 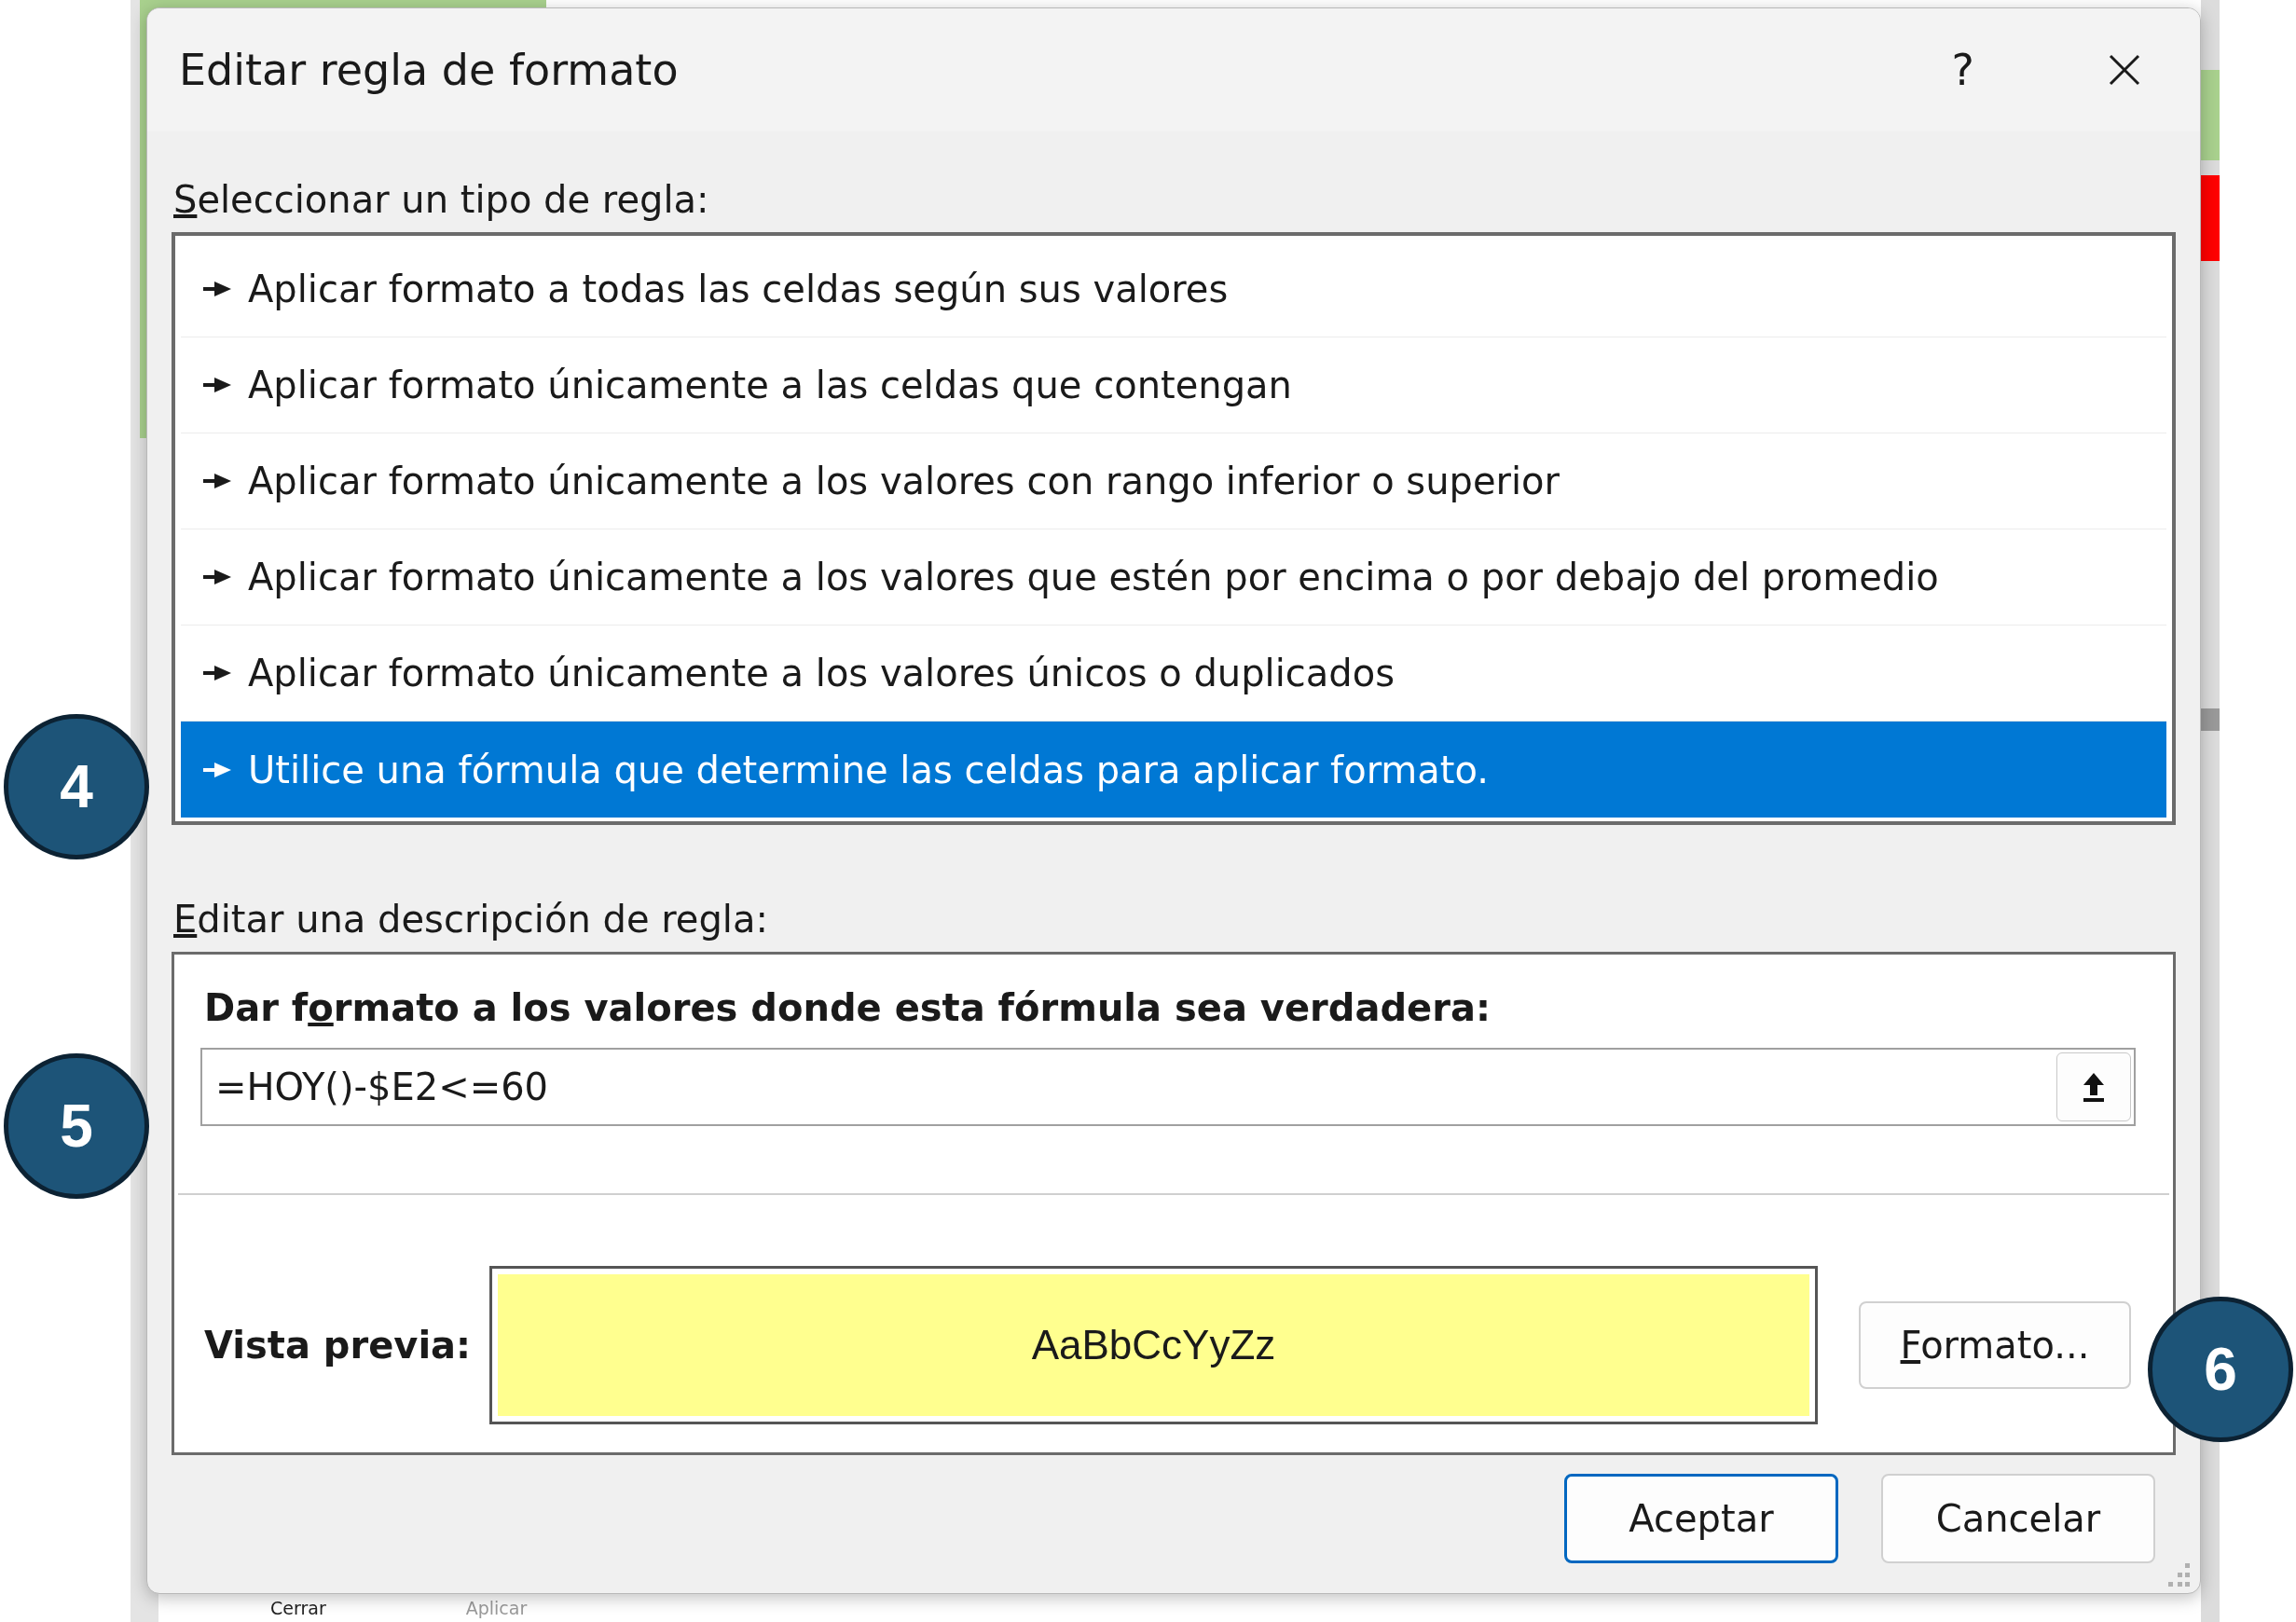 What do you see at coordinates (441, 200) in the screenshot?
I see `rule-type-label: Seleccionar un tipo de regla:` at bounding box center [441, 200].